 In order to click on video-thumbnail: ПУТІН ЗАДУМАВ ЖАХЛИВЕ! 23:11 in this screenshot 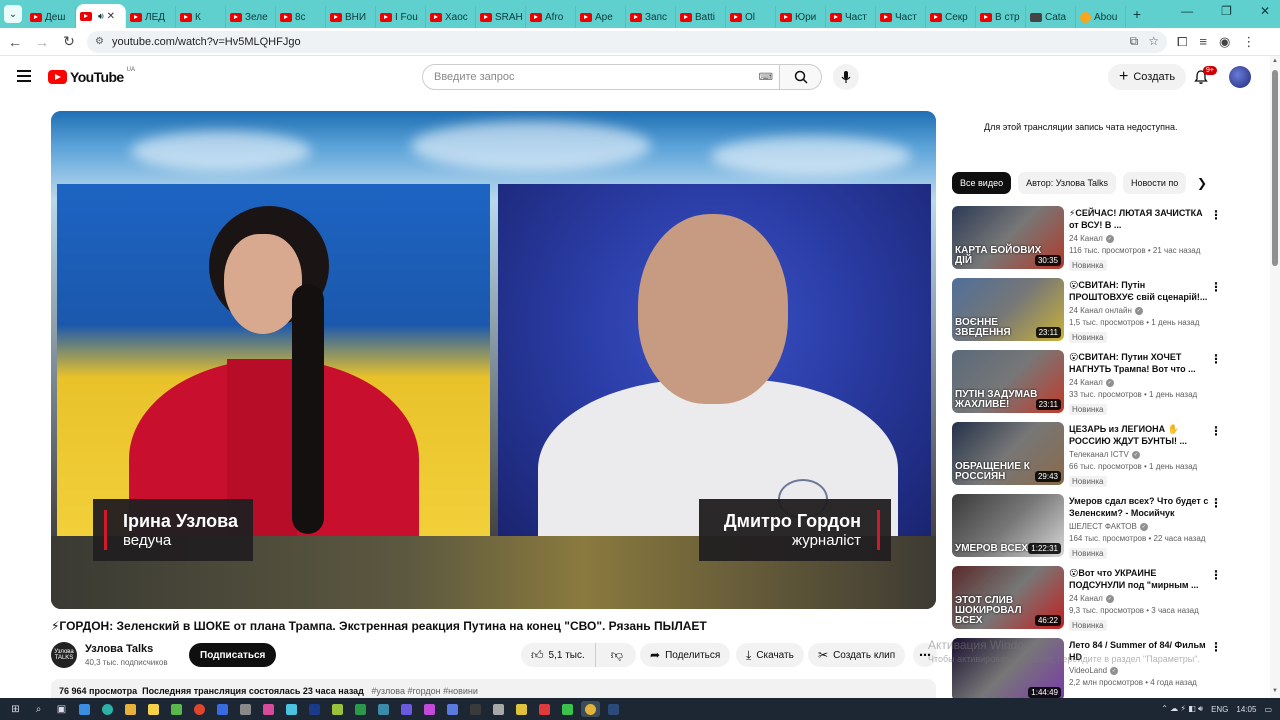, I will do `click(1008, 381)`.